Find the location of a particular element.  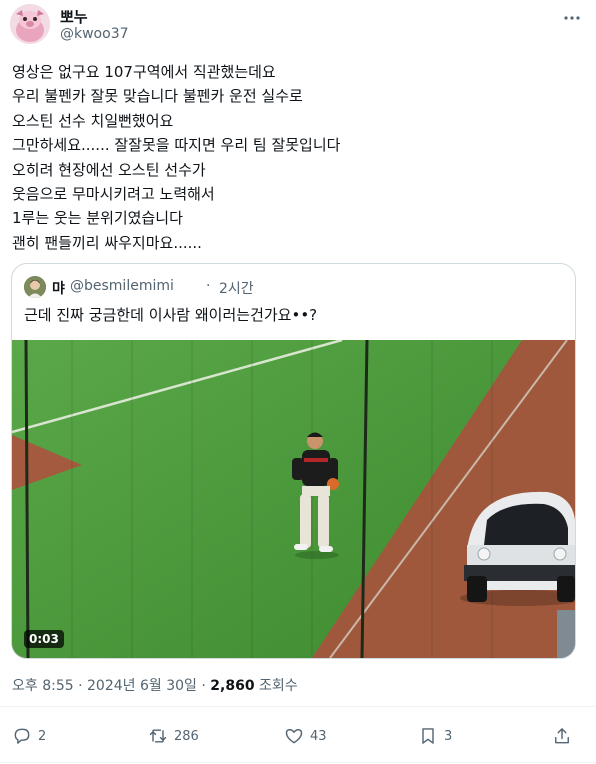

tweet-header: 뽀누 @kwoo37 is located at coordinates (298, 26).